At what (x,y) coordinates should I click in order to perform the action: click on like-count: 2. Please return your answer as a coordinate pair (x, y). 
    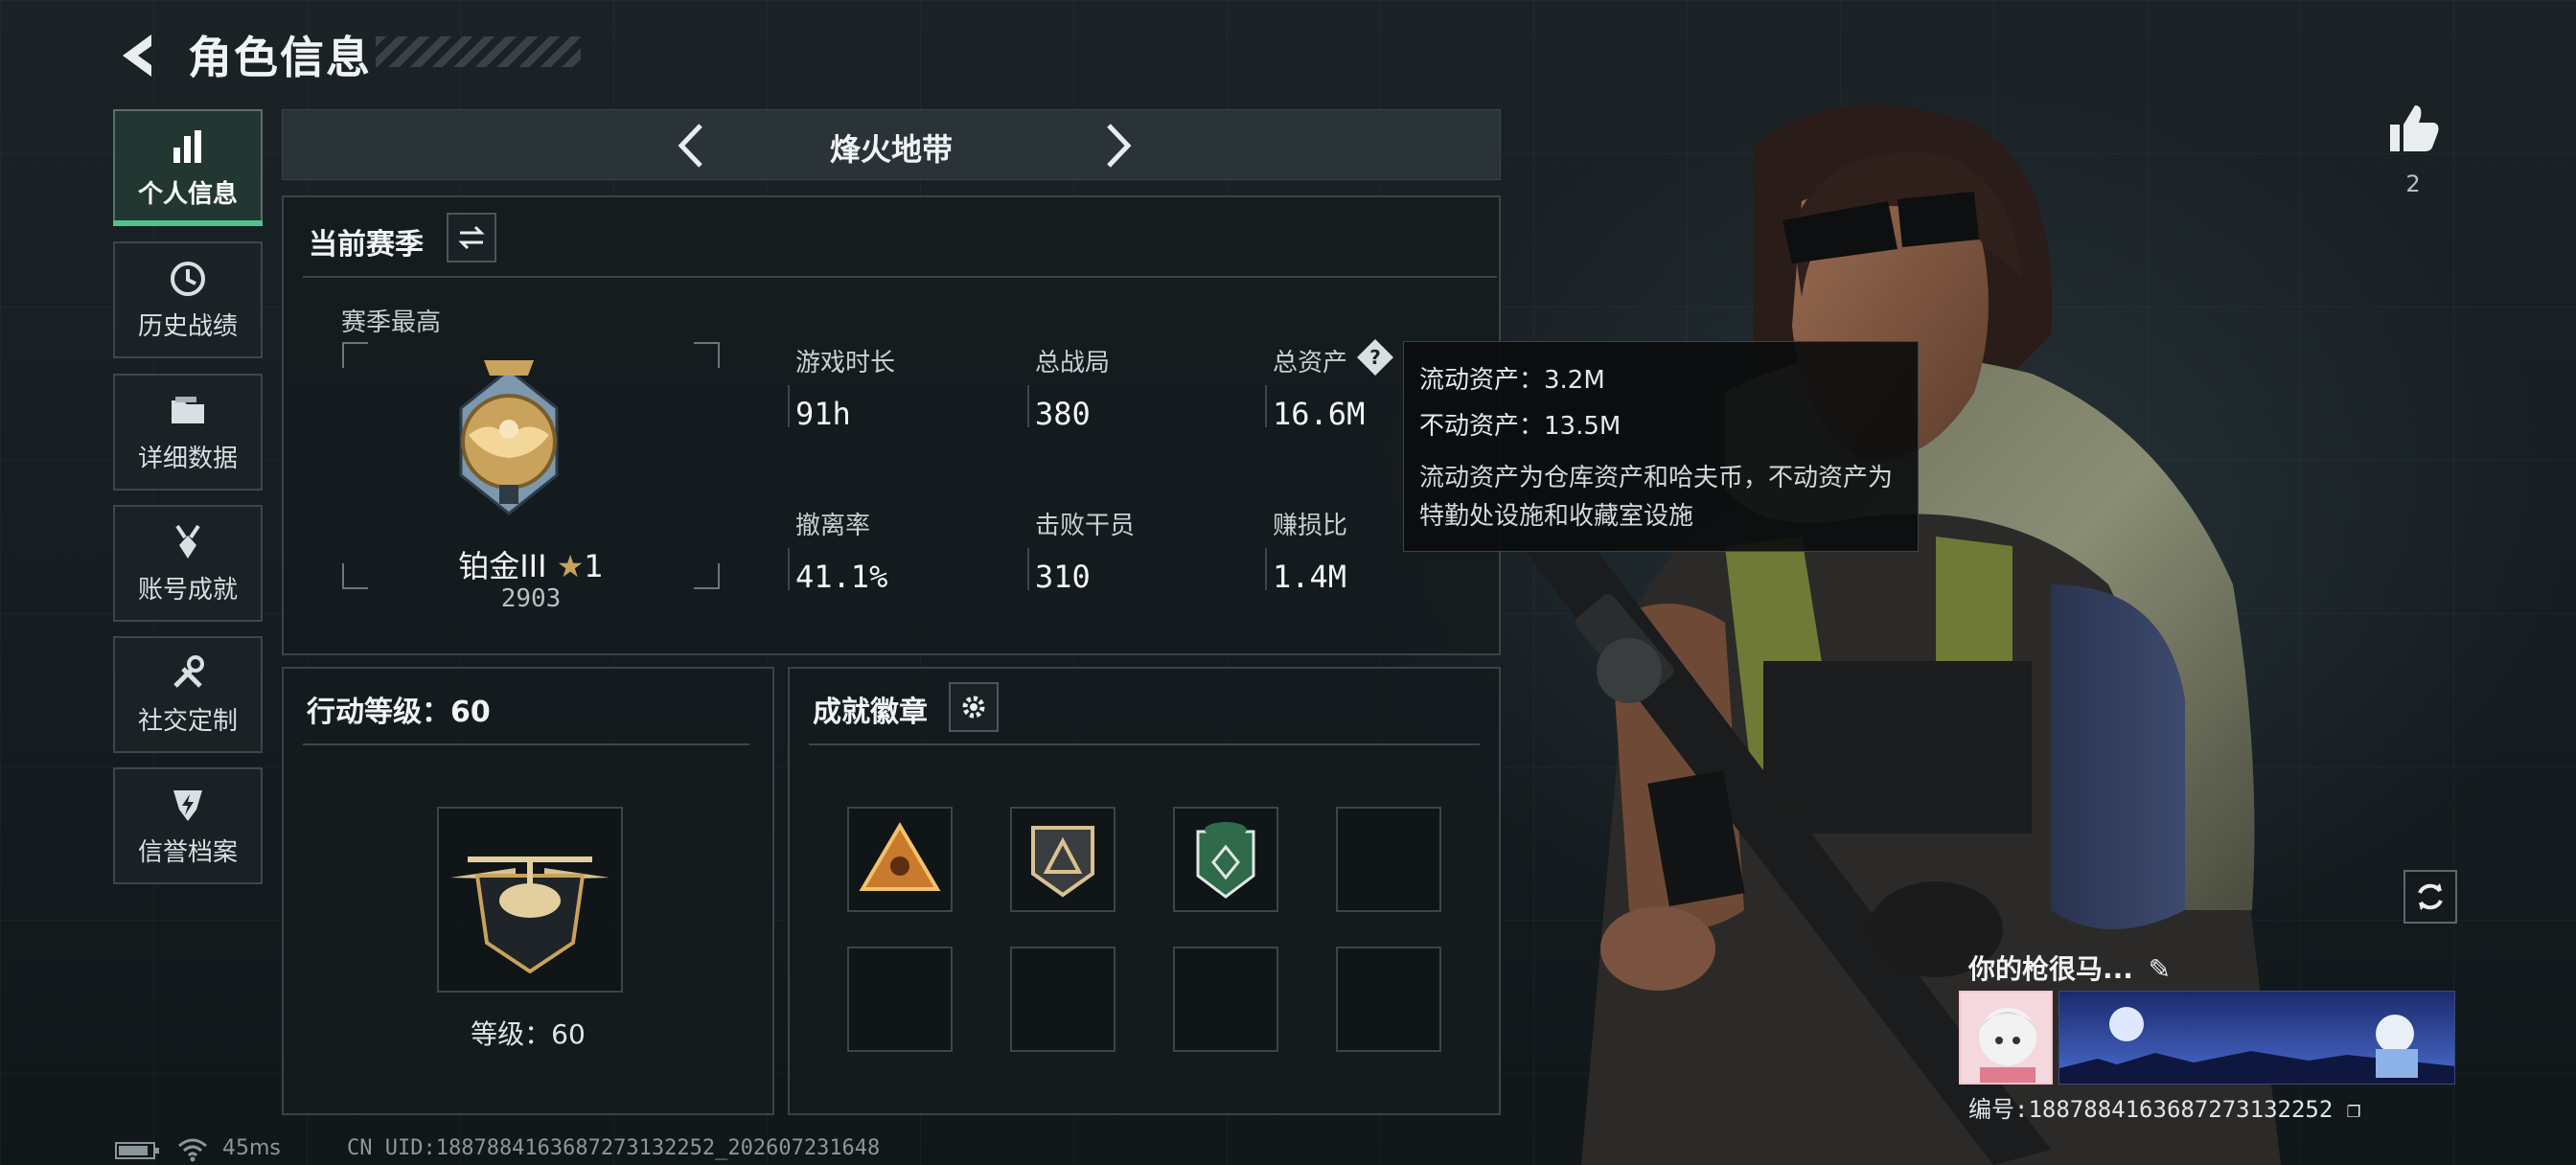
    Looking at the image, I should click on (2413, 184).